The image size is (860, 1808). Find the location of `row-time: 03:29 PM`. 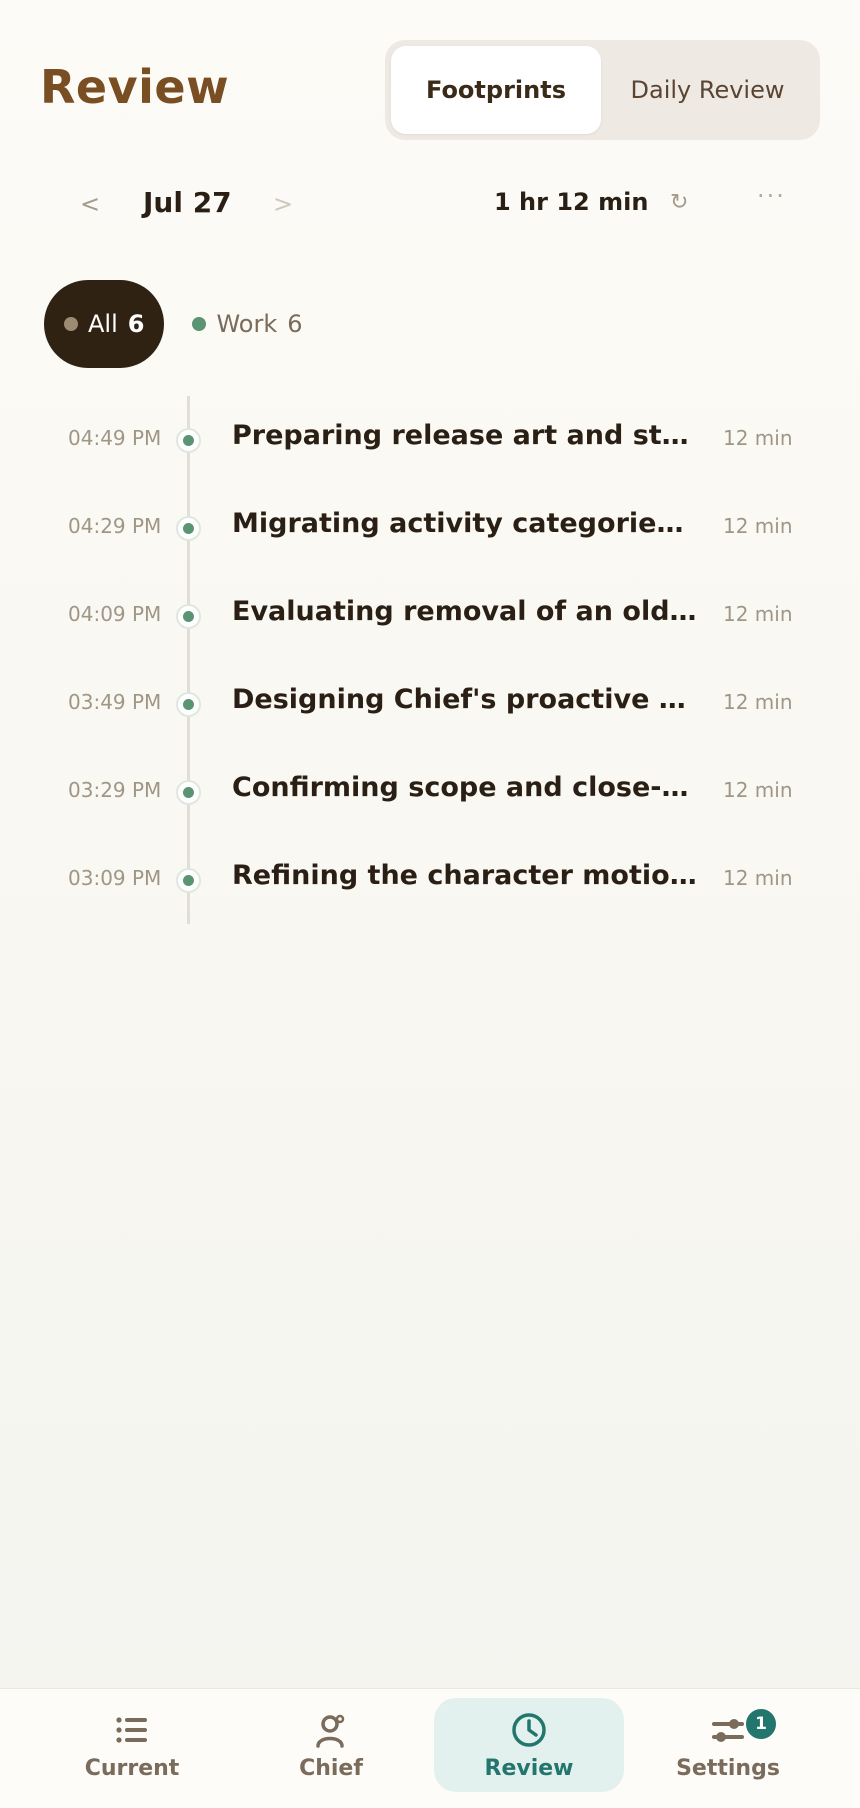

row-time: 03:29 PM is located at coordinates (115, 790).